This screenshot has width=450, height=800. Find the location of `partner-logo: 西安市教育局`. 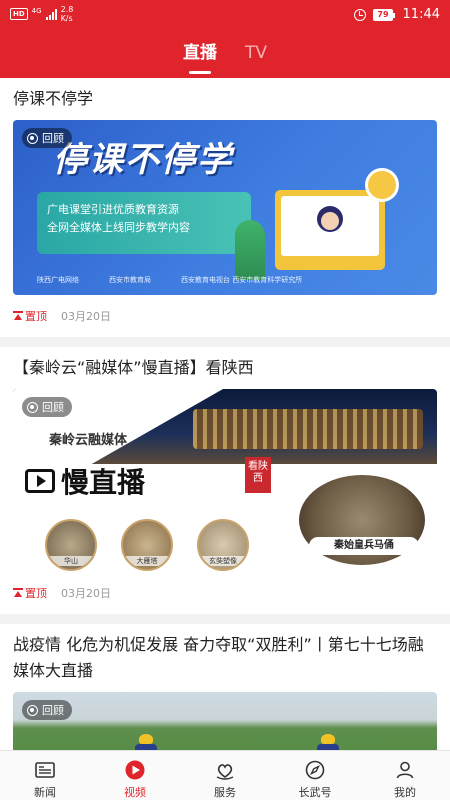

partner-logo: 西安市教育局 is located at coordinates (130, 280).